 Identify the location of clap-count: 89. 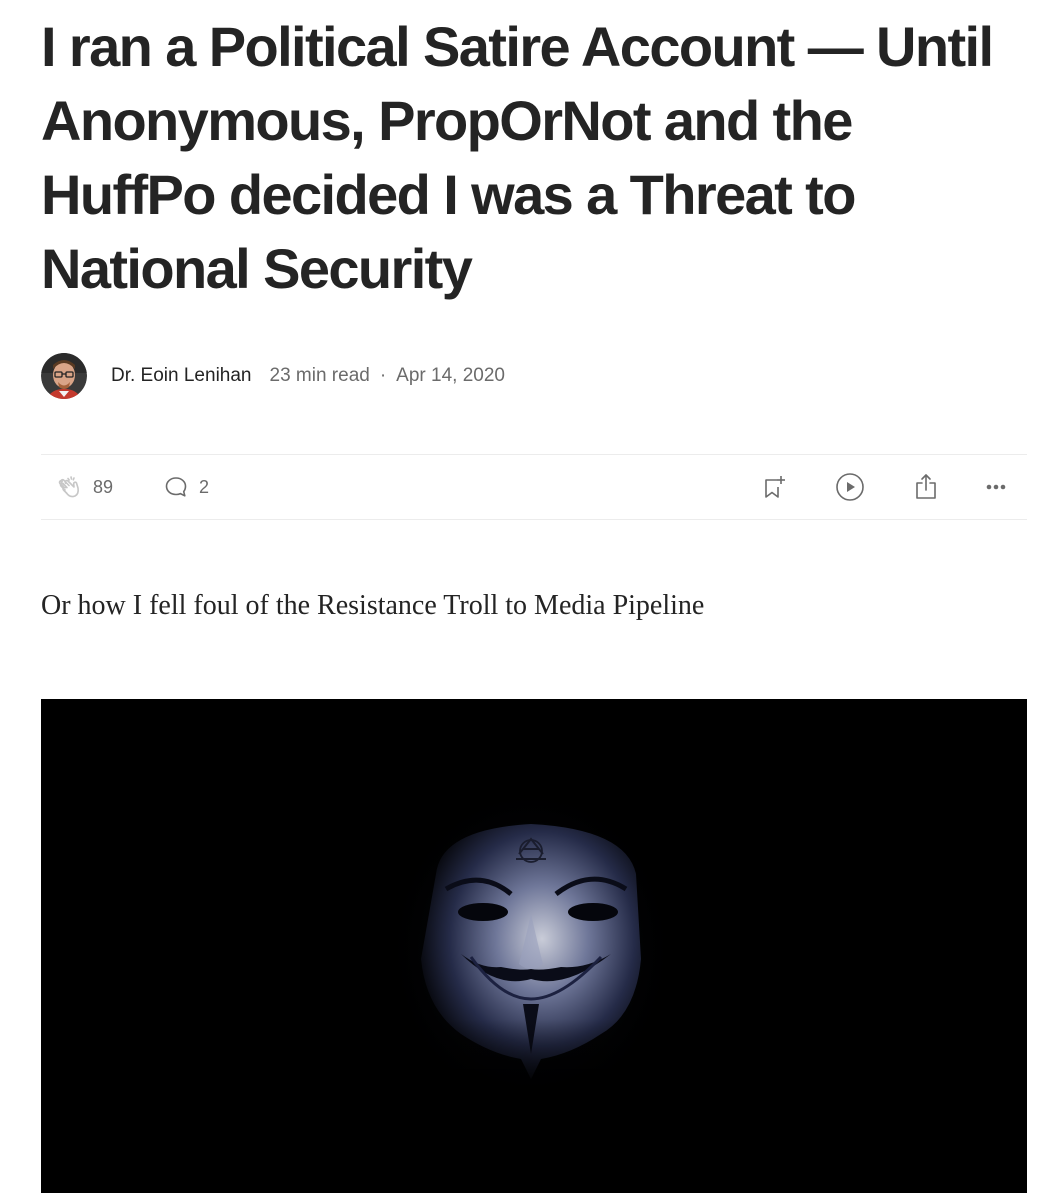
(103, 486).